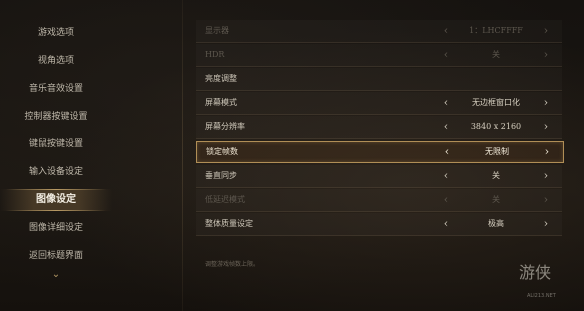 The height and width of the screenshot is (311, 584). What do you see at coordinates (497, 151) in the screenshot?
I see `setting-value: 无限制` at bounding box center [497, 151].